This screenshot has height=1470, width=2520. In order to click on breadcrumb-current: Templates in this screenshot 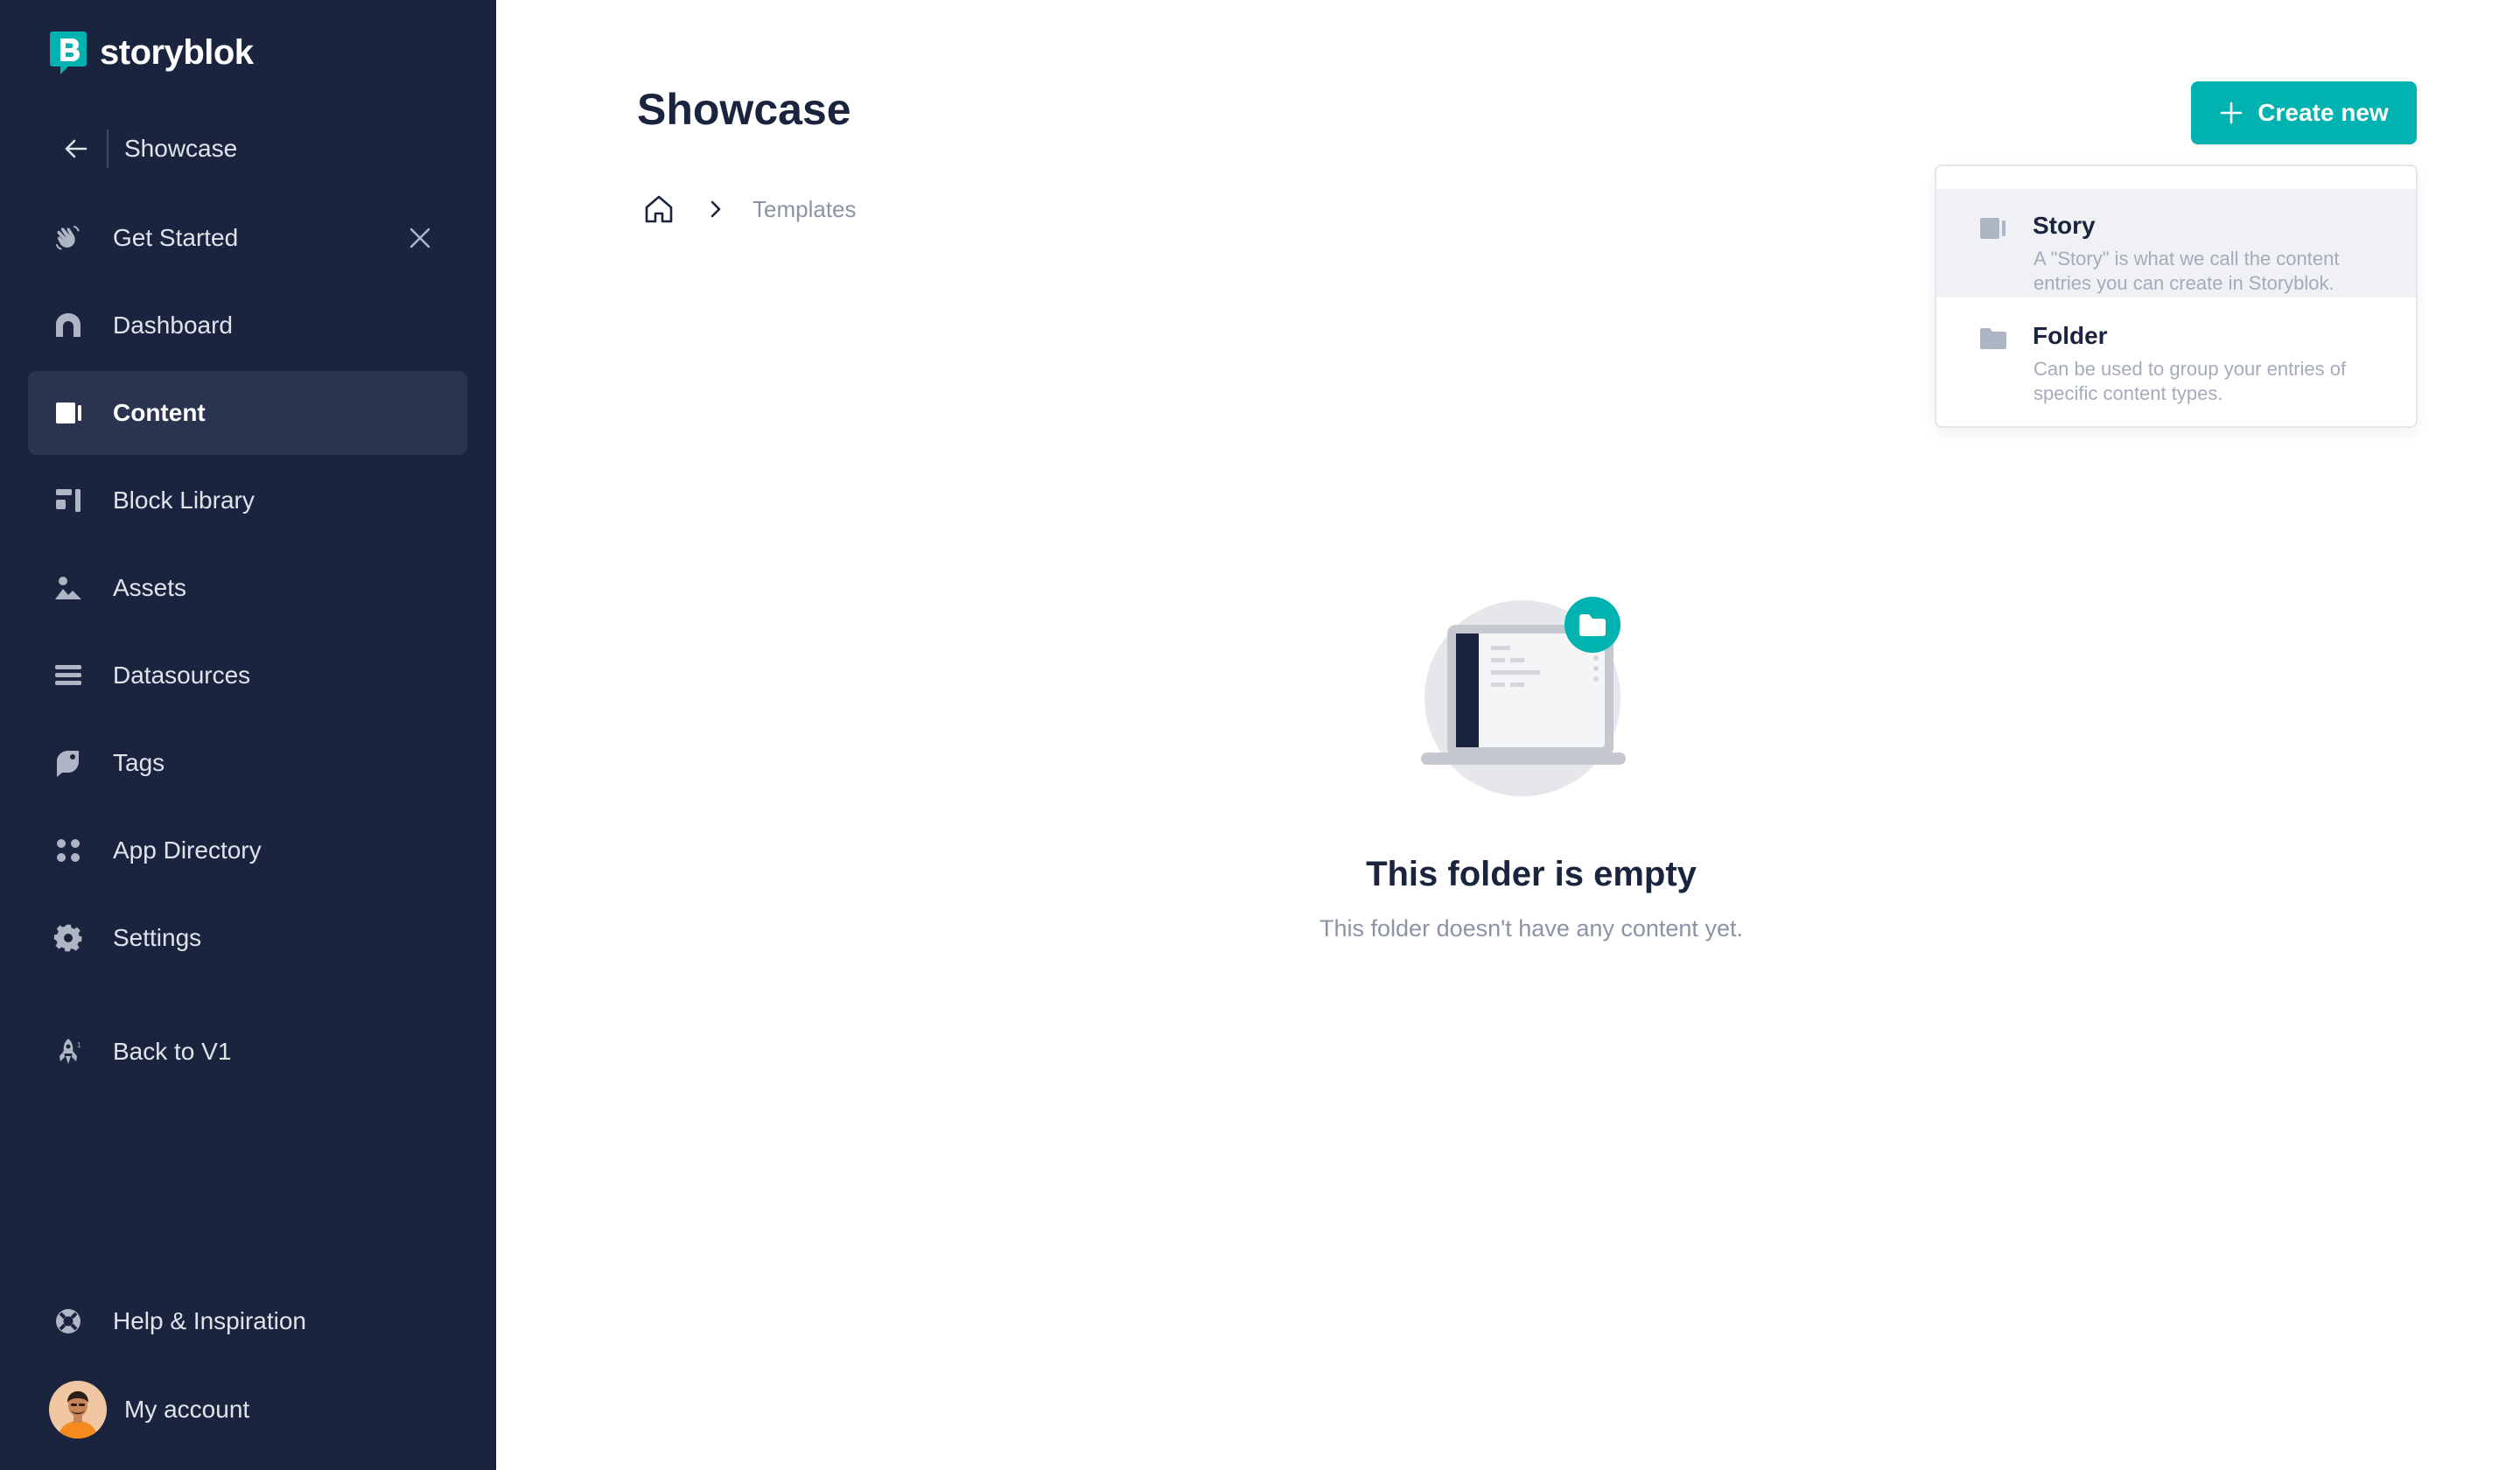, I will do `click(804, 209)`.